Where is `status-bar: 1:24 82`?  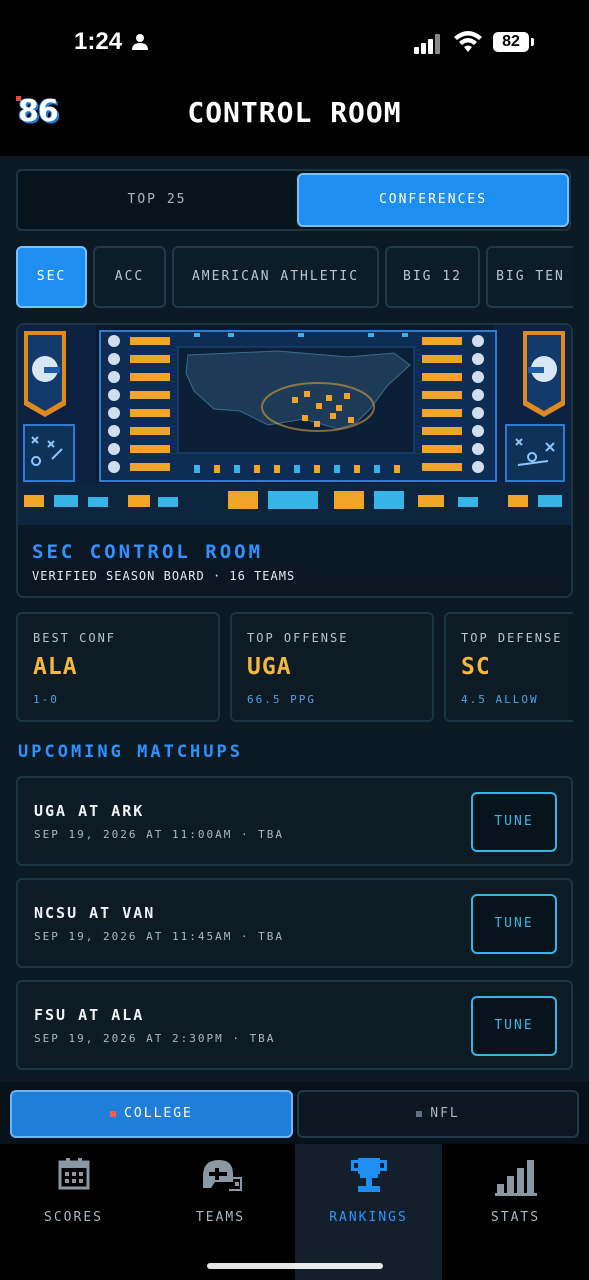
status-bar: 1:24 82 is located at coordinates (294, 44).